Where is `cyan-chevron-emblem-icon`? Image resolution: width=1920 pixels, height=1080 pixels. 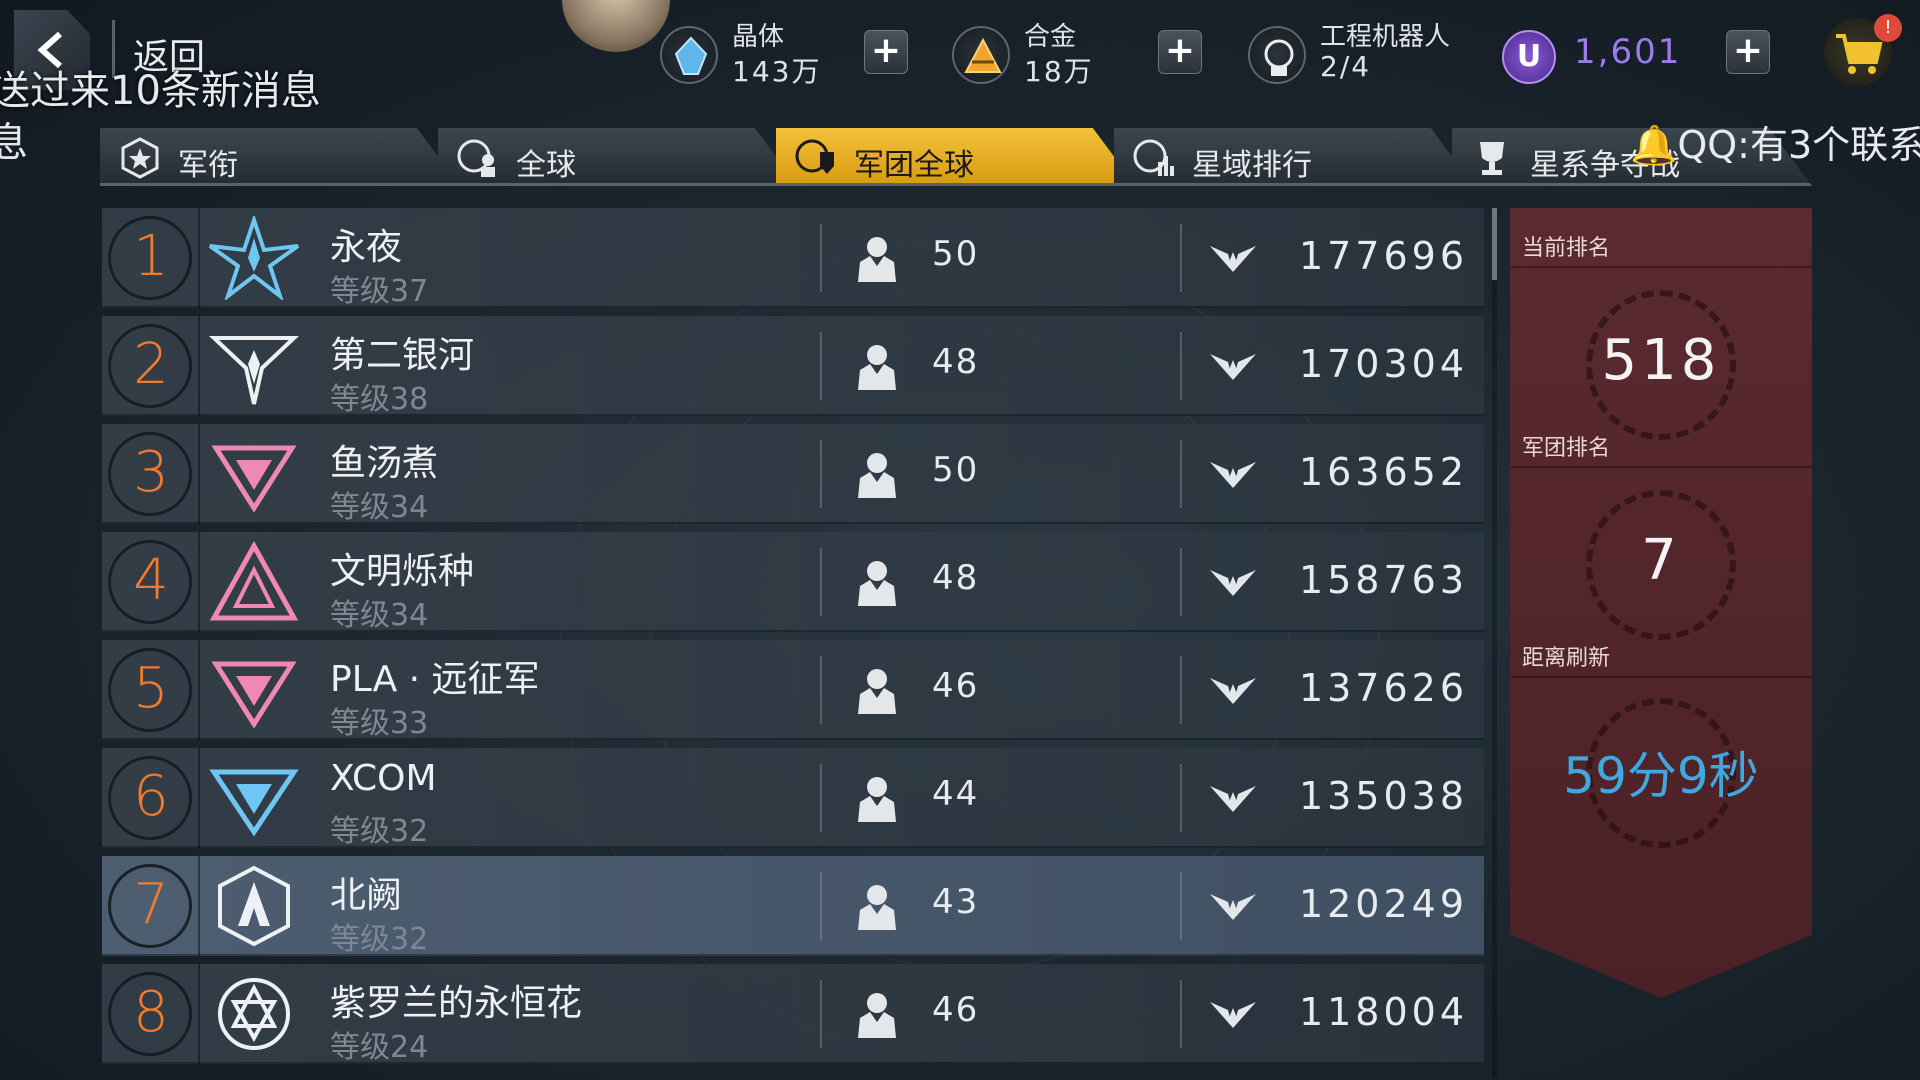 cyan-chevron-emblem-icon is located at coordinates (254, 803).